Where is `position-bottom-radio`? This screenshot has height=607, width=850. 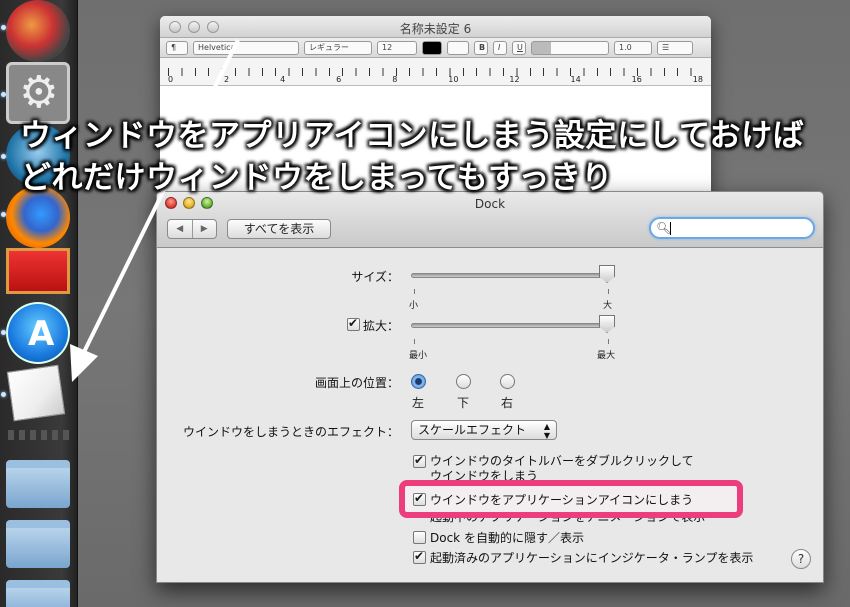
position-bottom-radio is located at coordinates (463, 381).